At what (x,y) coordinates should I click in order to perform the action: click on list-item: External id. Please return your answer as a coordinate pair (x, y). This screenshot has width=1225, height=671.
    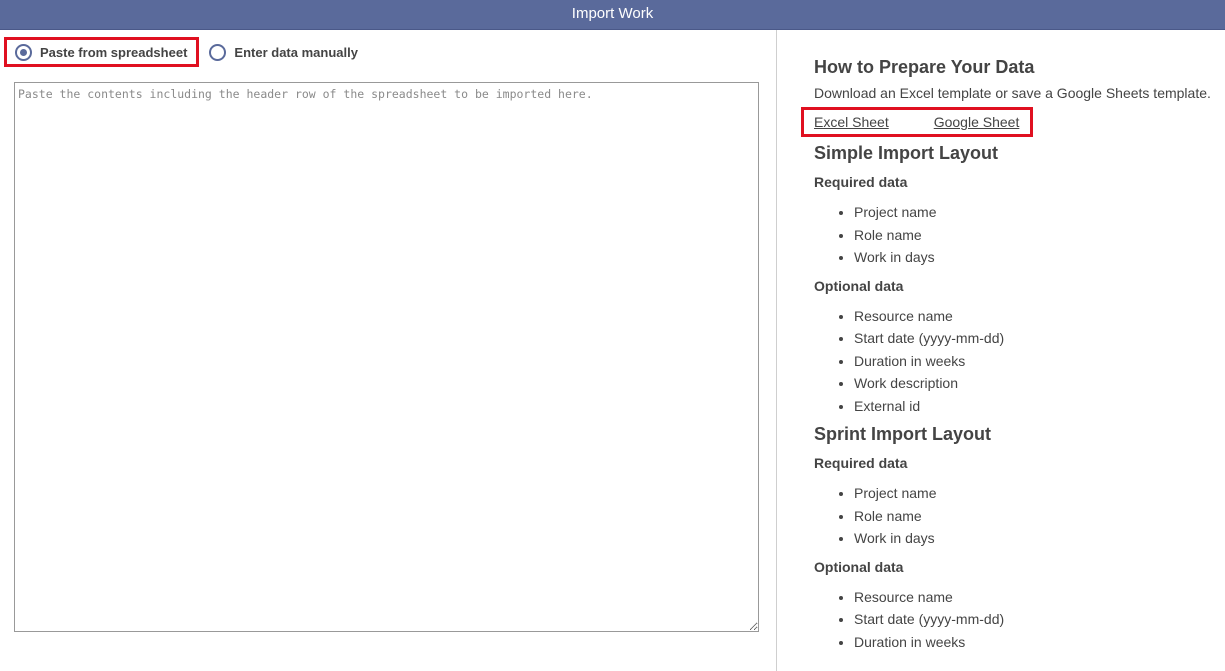
    Looking at the image, I should click on (1036, 406).